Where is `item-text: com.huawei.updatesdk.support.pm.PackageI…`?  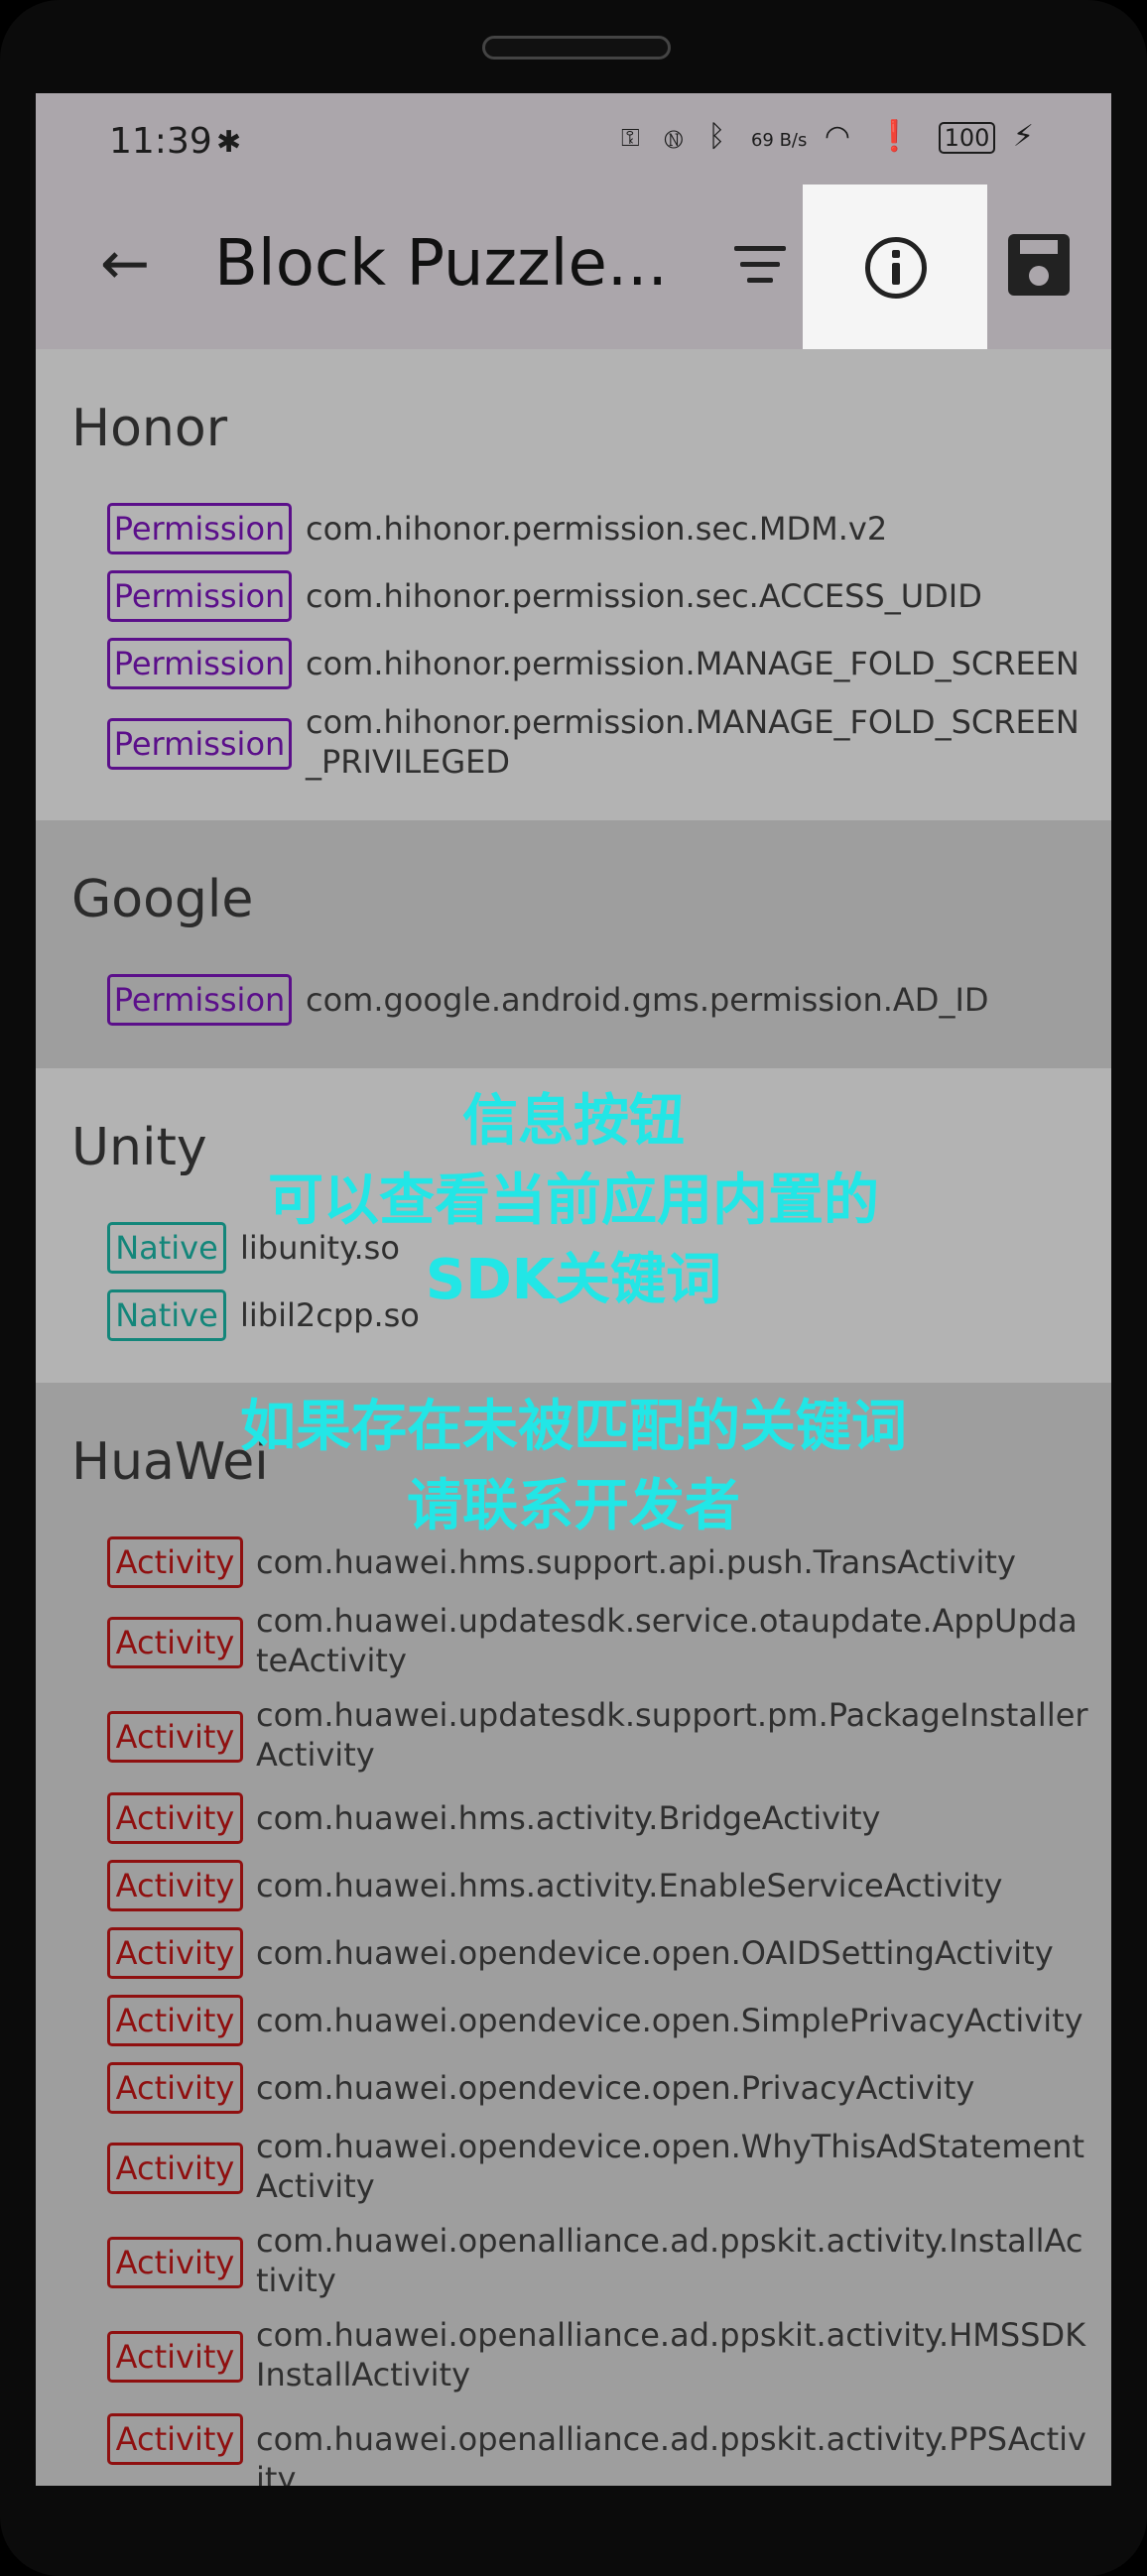 item-text: com.huawei.updatesdk.support.pm.PackageI… is located at coordinates (672, 1735).